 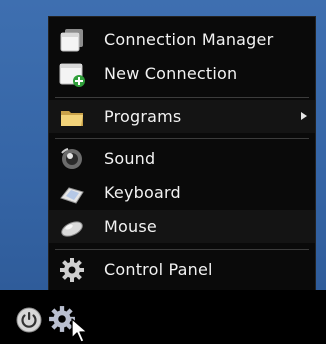 What do you see at coordinates (130, 226) in the screenshot?
I see `menu-item-label: Mouse` at bounding box center [130, 226].